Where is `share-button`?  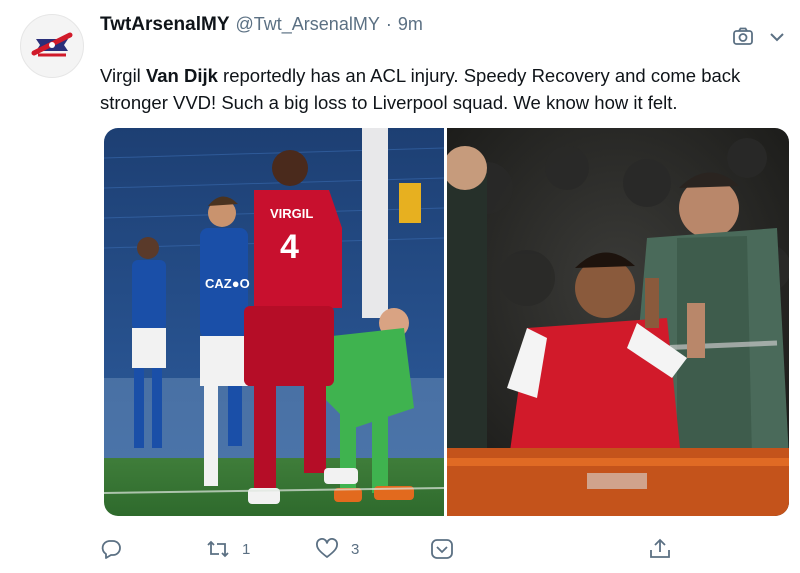
share-button is located at coordinates (660, 549).